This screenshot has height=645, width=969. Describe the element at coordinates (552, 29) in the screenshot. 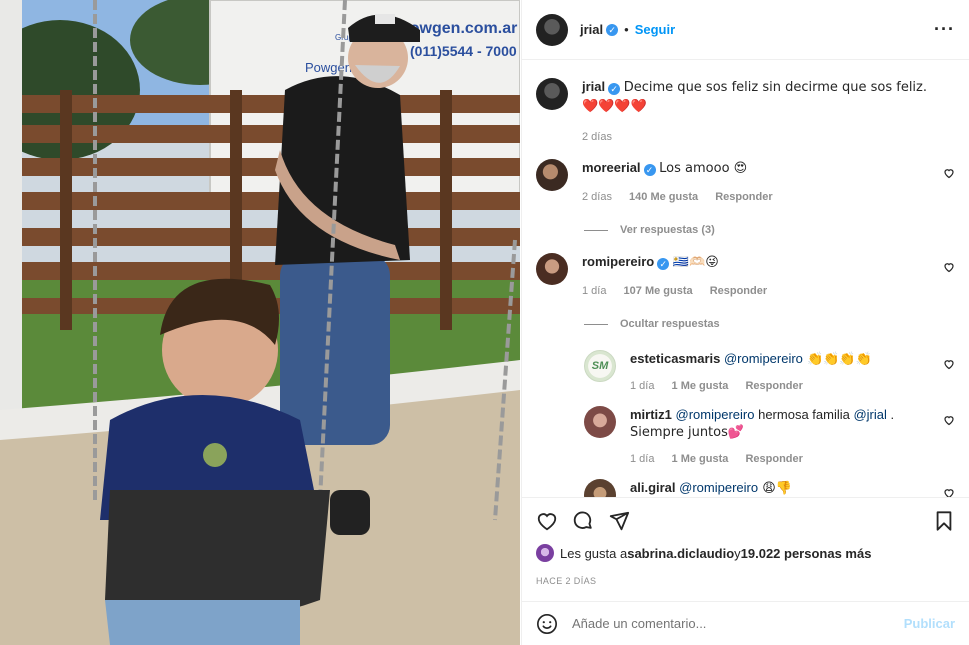

I see `author-avatar` at that location.